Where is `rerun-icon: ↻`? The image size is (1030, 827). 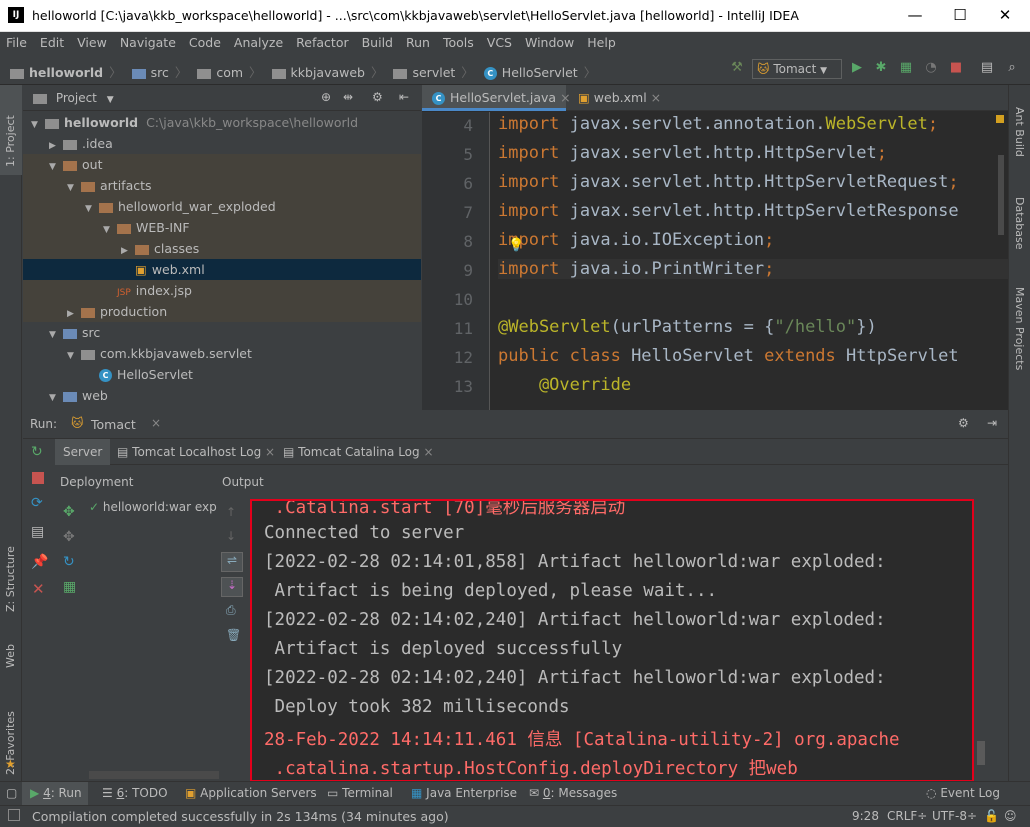 rerun-icon: ↻ is located at coordinates (37, 452).